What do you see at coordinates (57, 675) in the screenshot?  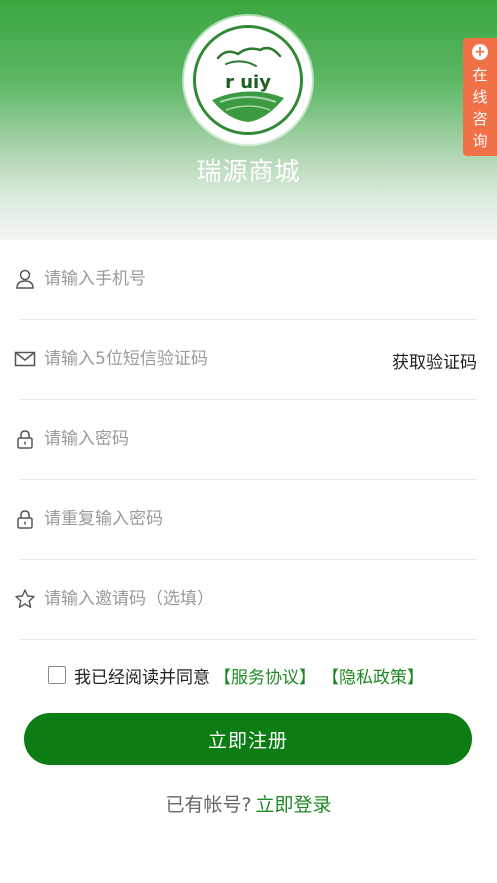 I see `agreement-checkbox` at bounding box center [57, 675].